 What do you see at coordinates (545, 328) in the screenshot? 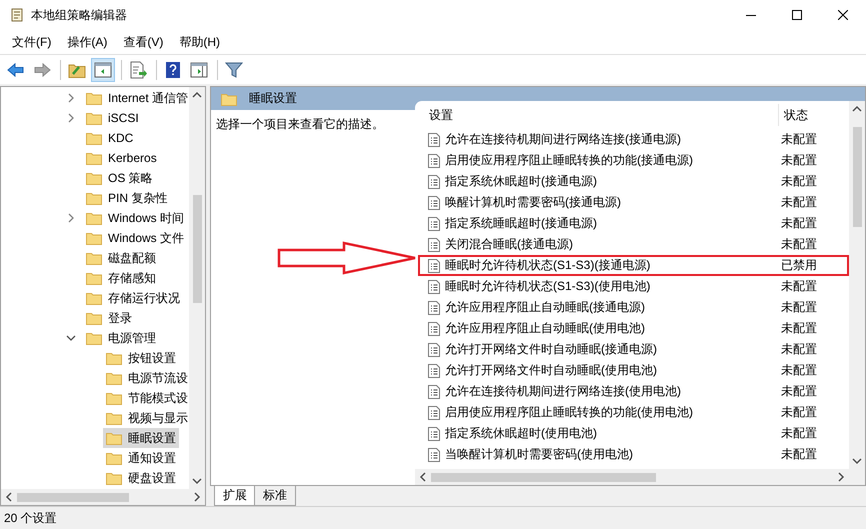
I see `policy-name: 允许应用程序阻止自动睡眠(使用电池)` at bounding box center [545, 328].